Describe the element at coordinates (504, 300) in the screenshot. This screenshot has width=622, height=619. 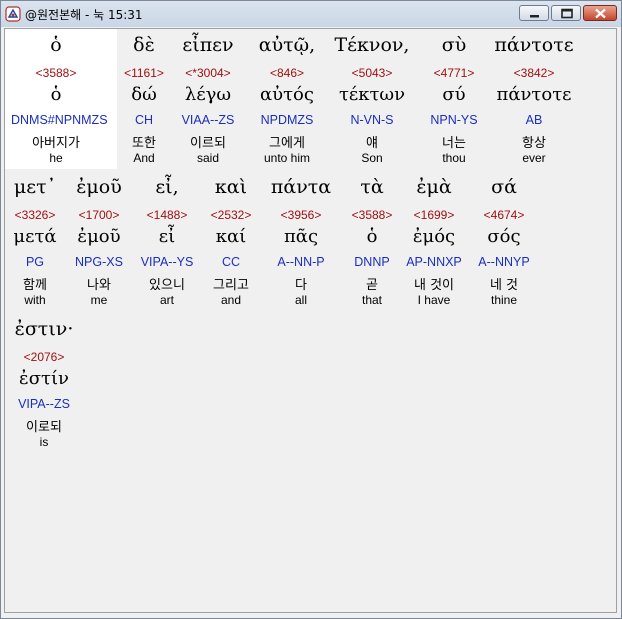
I see `english-gloss: thine` at that location.